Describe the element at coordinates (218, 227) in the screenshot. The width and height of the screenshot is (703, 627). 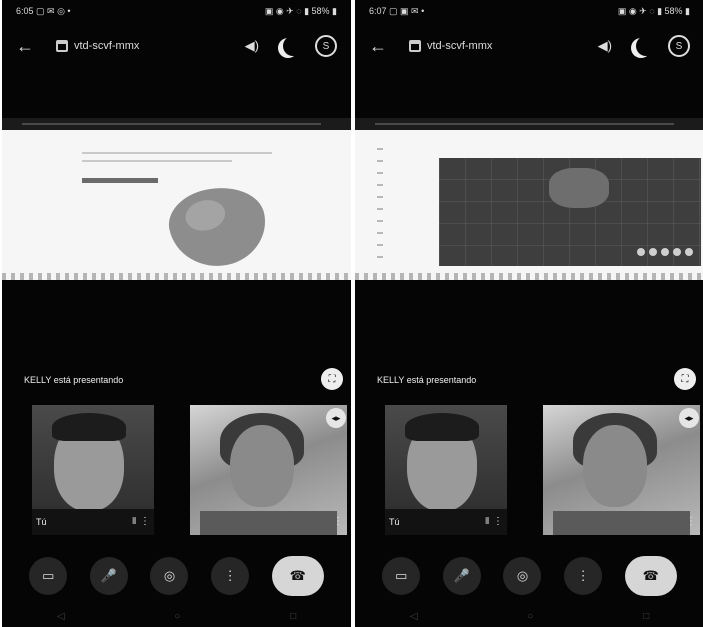
I see `shared-map-shape` at that location.